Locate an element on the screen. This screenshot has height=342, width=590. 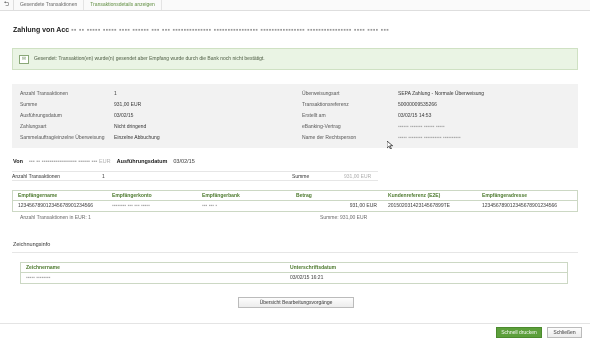
column-header: Empfängerbank is located at coordinates (244, 196).